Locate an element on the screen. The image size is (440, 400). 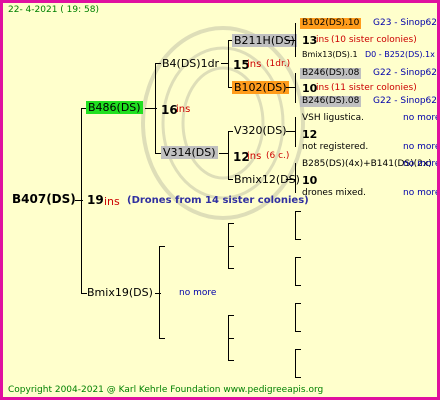
father-queen: B486(DS) is located at coordinates (114, 107).